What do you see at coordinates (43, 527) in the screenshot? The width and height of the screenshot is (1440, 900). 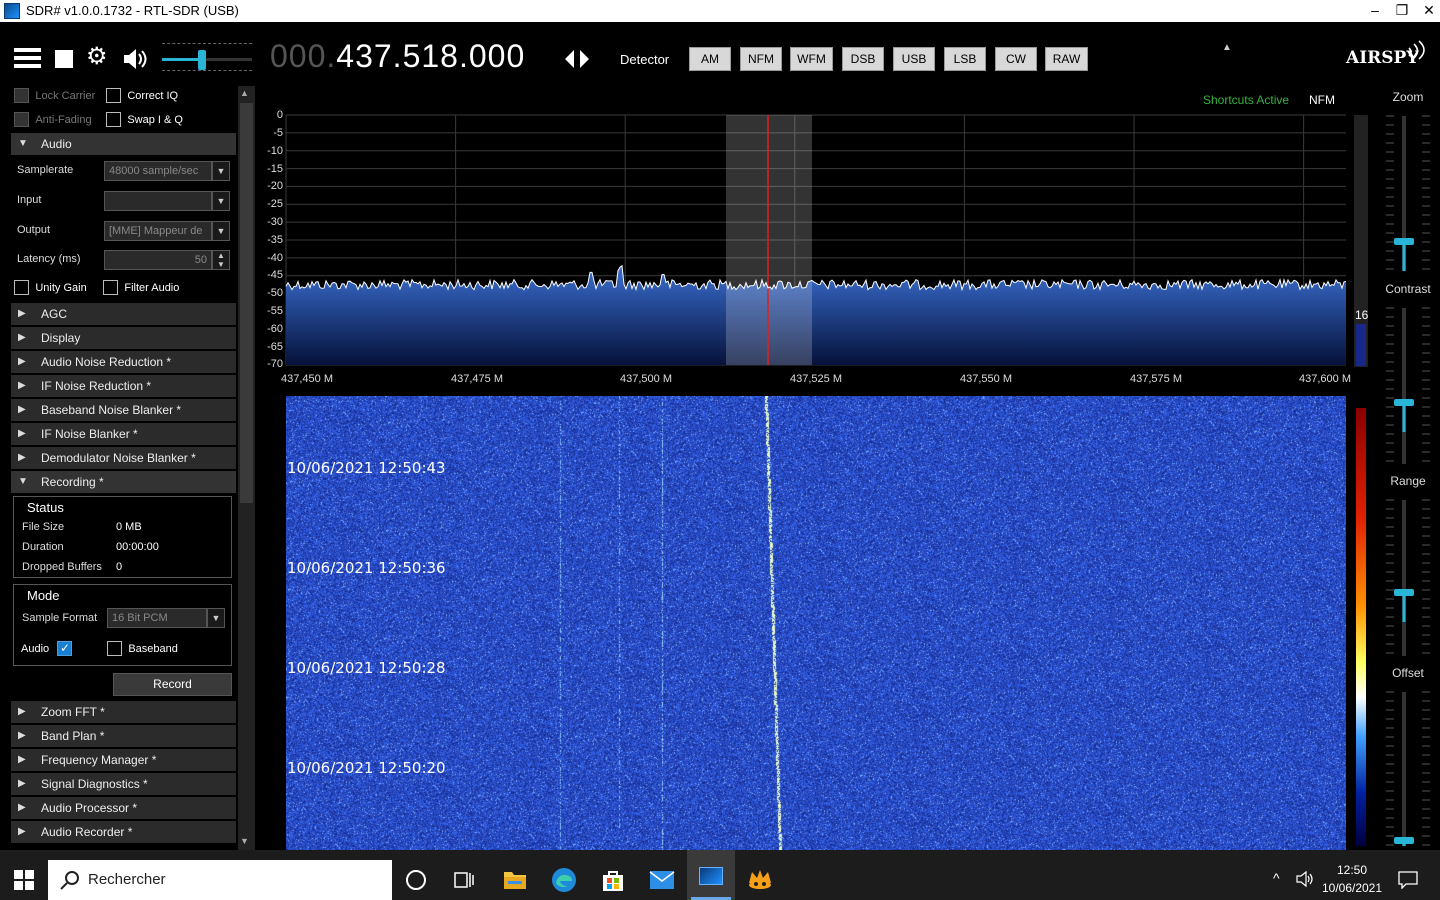 I see `file-size-label: File Size` at bounding box center [43, 527].